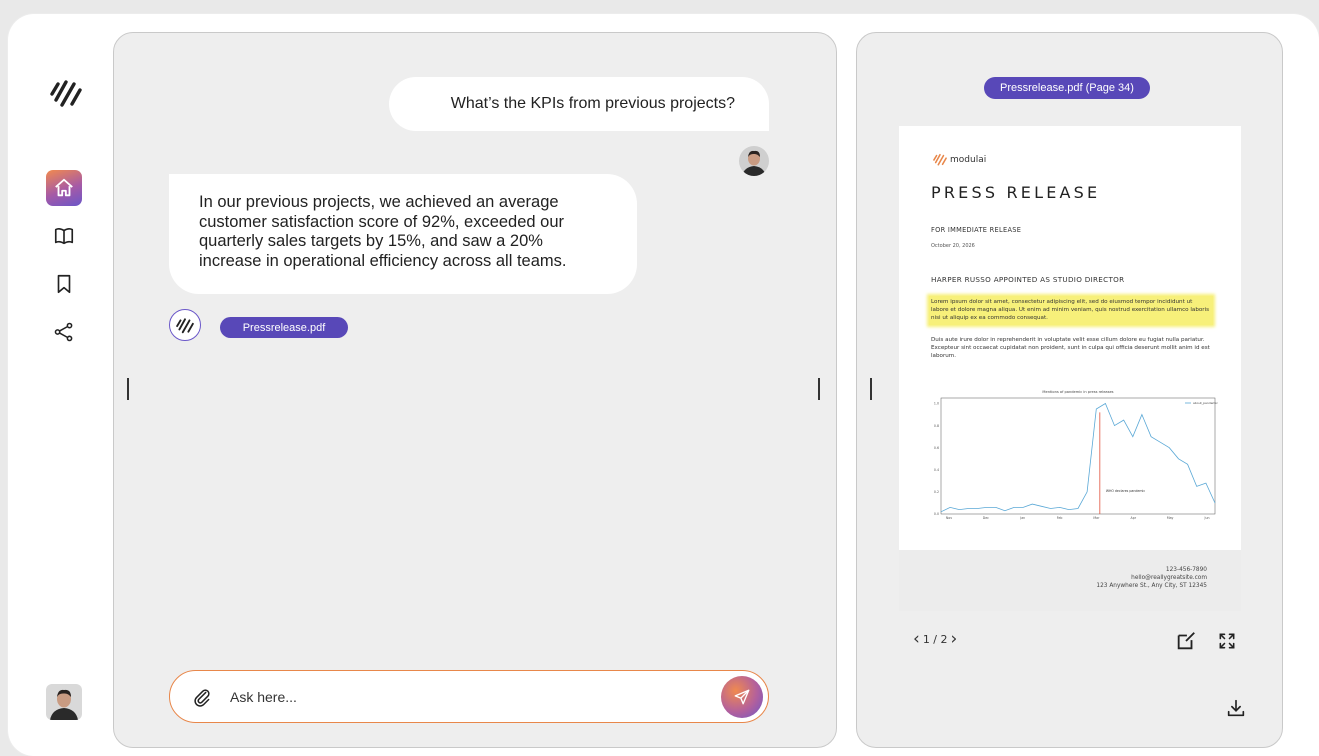 The image size is (1319, 756). What do you see at coordinates (185, 325) in the screenshot?
I see `assistant-icon` at bounding box center [185, 325].